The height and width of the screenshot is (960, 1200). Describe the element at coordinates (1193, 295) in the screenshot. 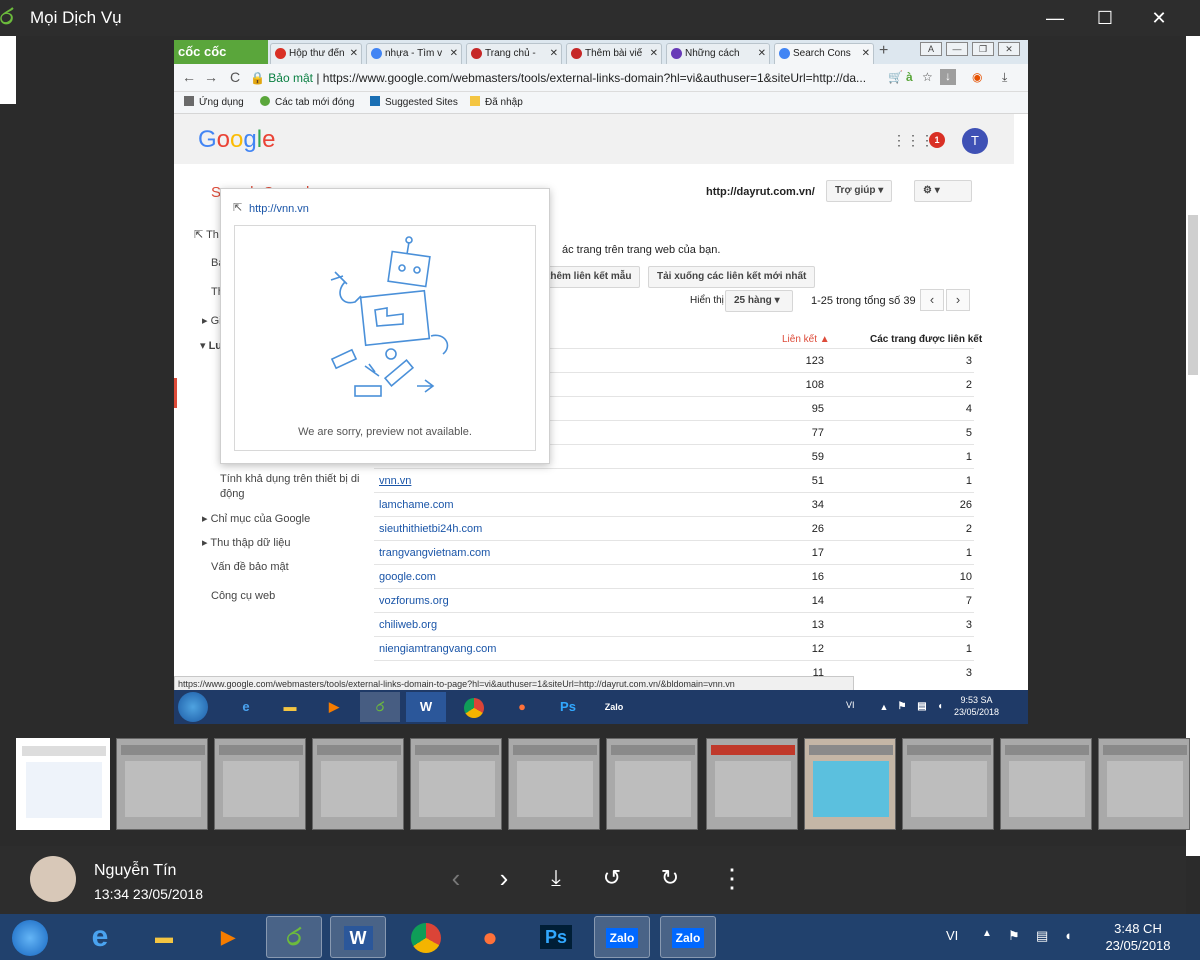

I see `scrollbar-thumb` at that location.